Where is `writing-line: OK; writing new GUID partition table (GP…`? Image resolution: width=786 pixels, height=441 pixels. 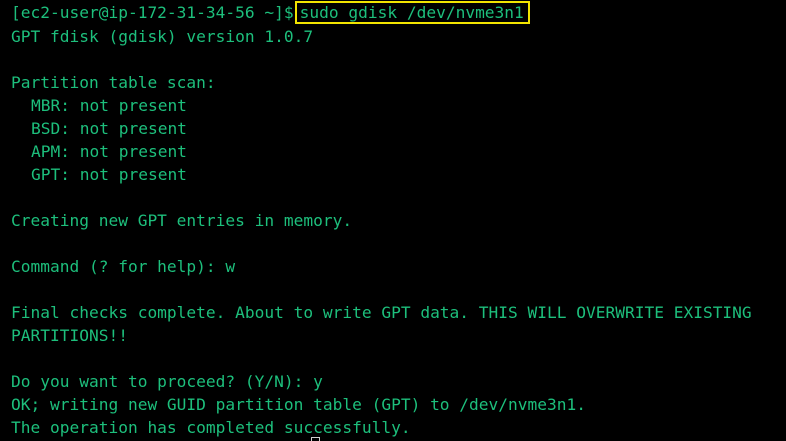
writing-line: OK; writing new GUID partition table (GP… is located at coordinates (298, 404).